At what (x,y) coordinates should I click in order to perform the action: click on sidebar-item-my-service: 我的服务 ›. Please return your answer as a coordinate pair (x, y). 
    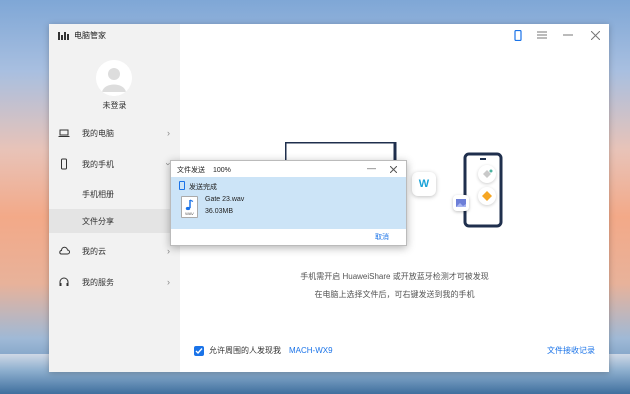
    Looking at the image, I should click on (114, 282).